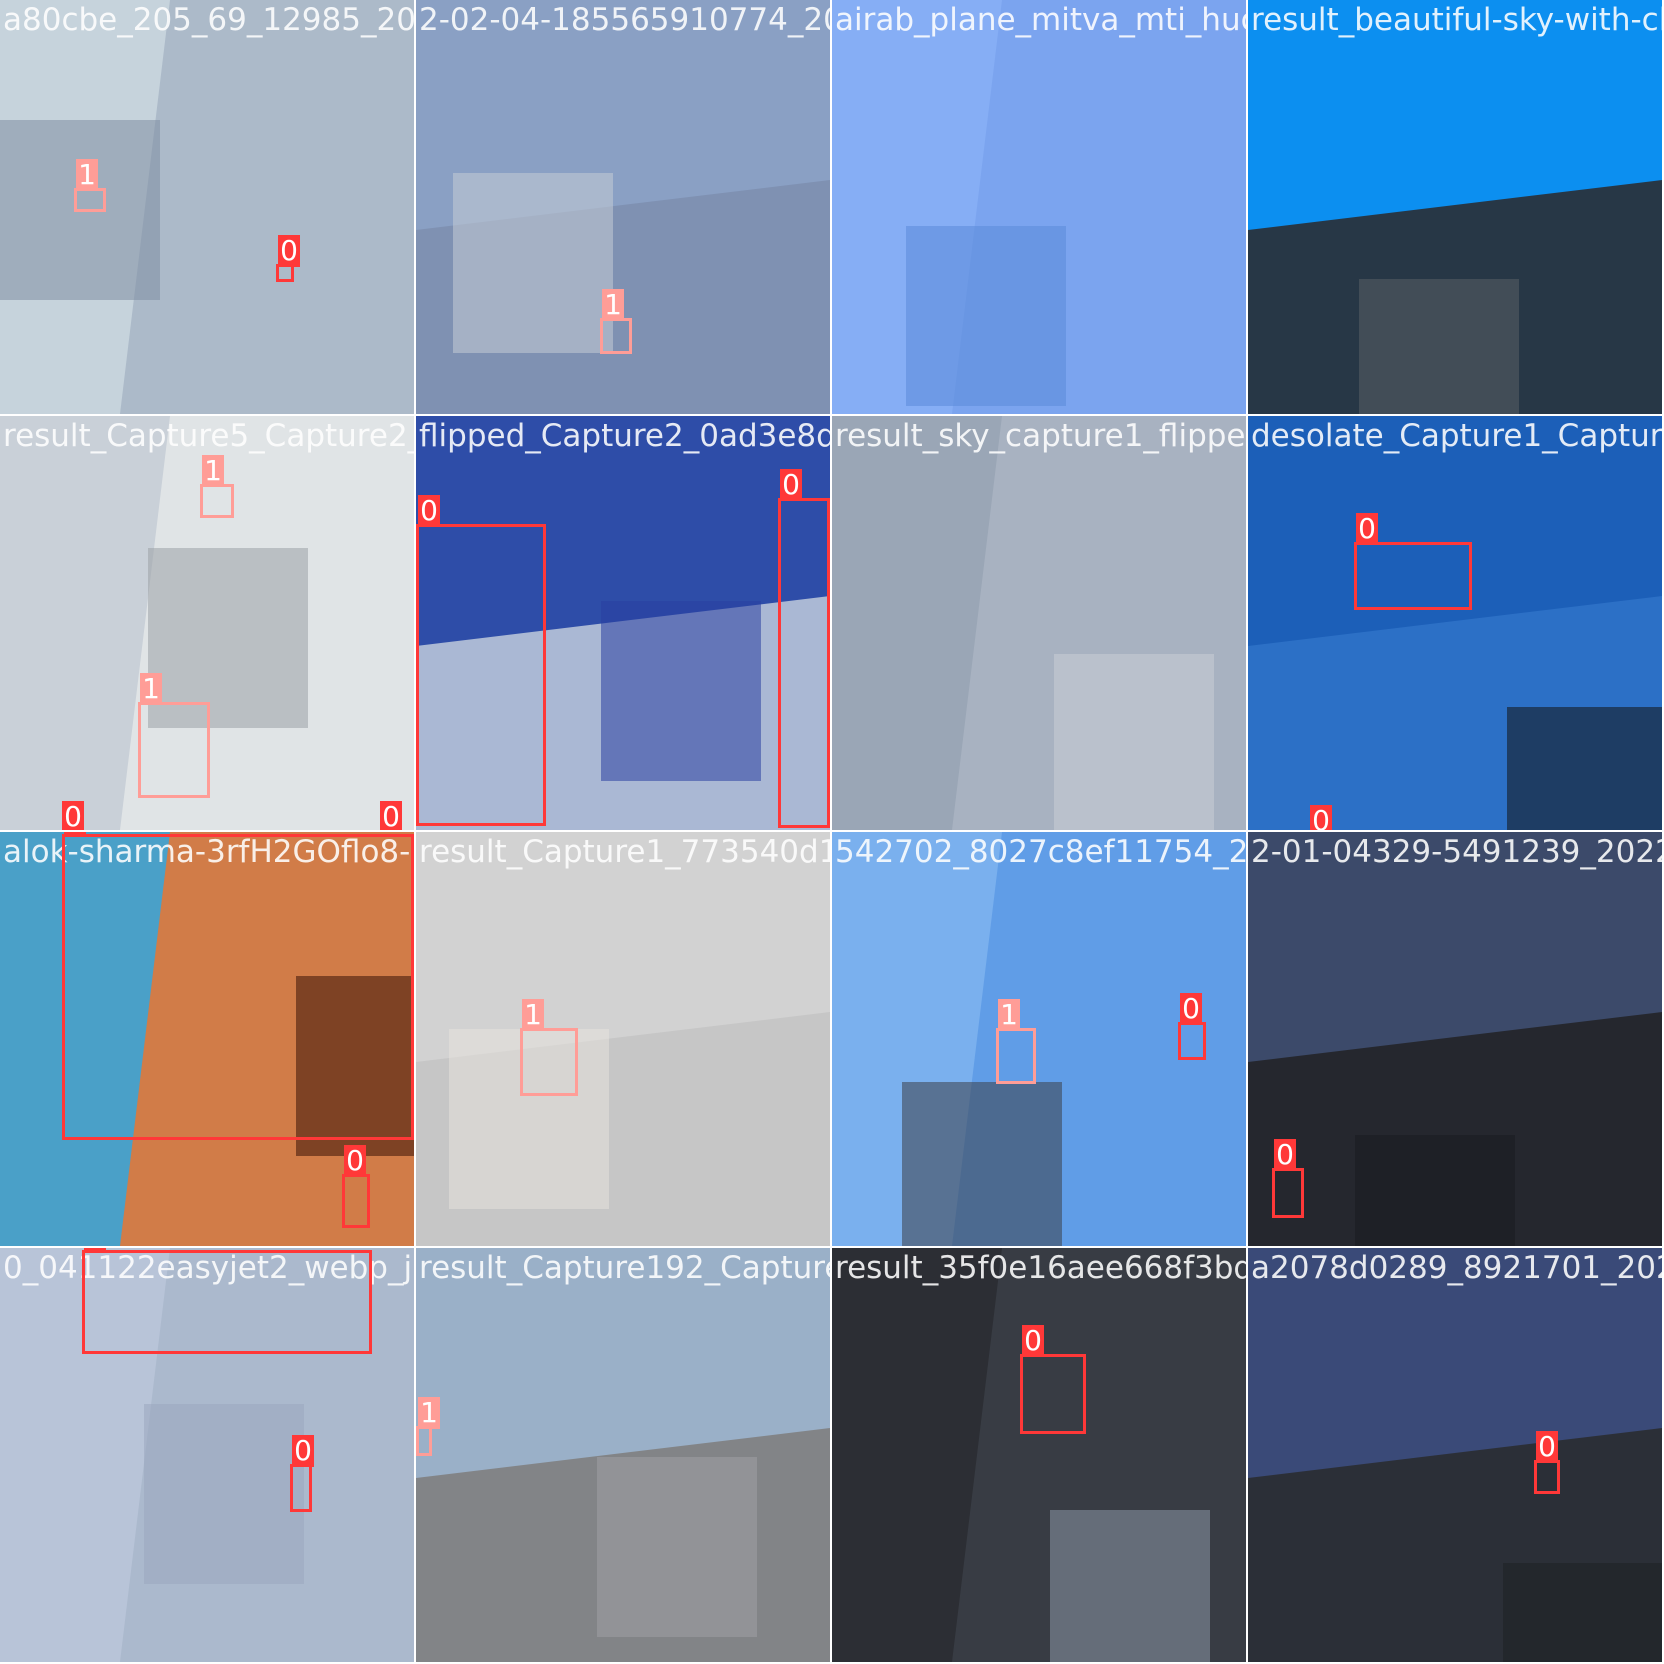 This screenshot has width=1664, height=1664. I want to click on mosaic-tile: result_Capture192_Capture3_flipped 1, so click(623, 1455).